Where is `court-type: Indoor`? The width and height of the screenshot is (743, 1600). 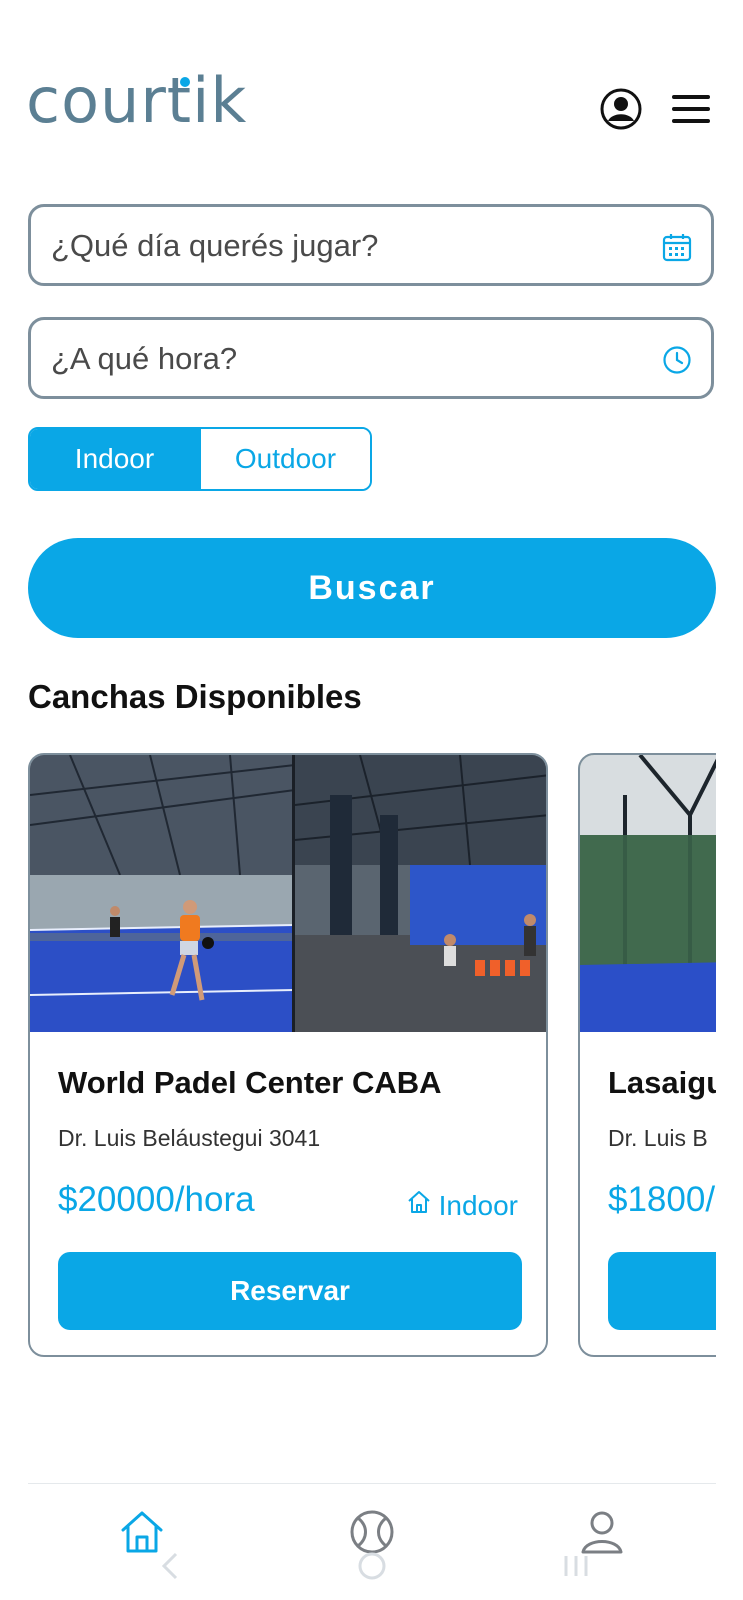
court-type: Indoor is located at coordinates (461, 1205).